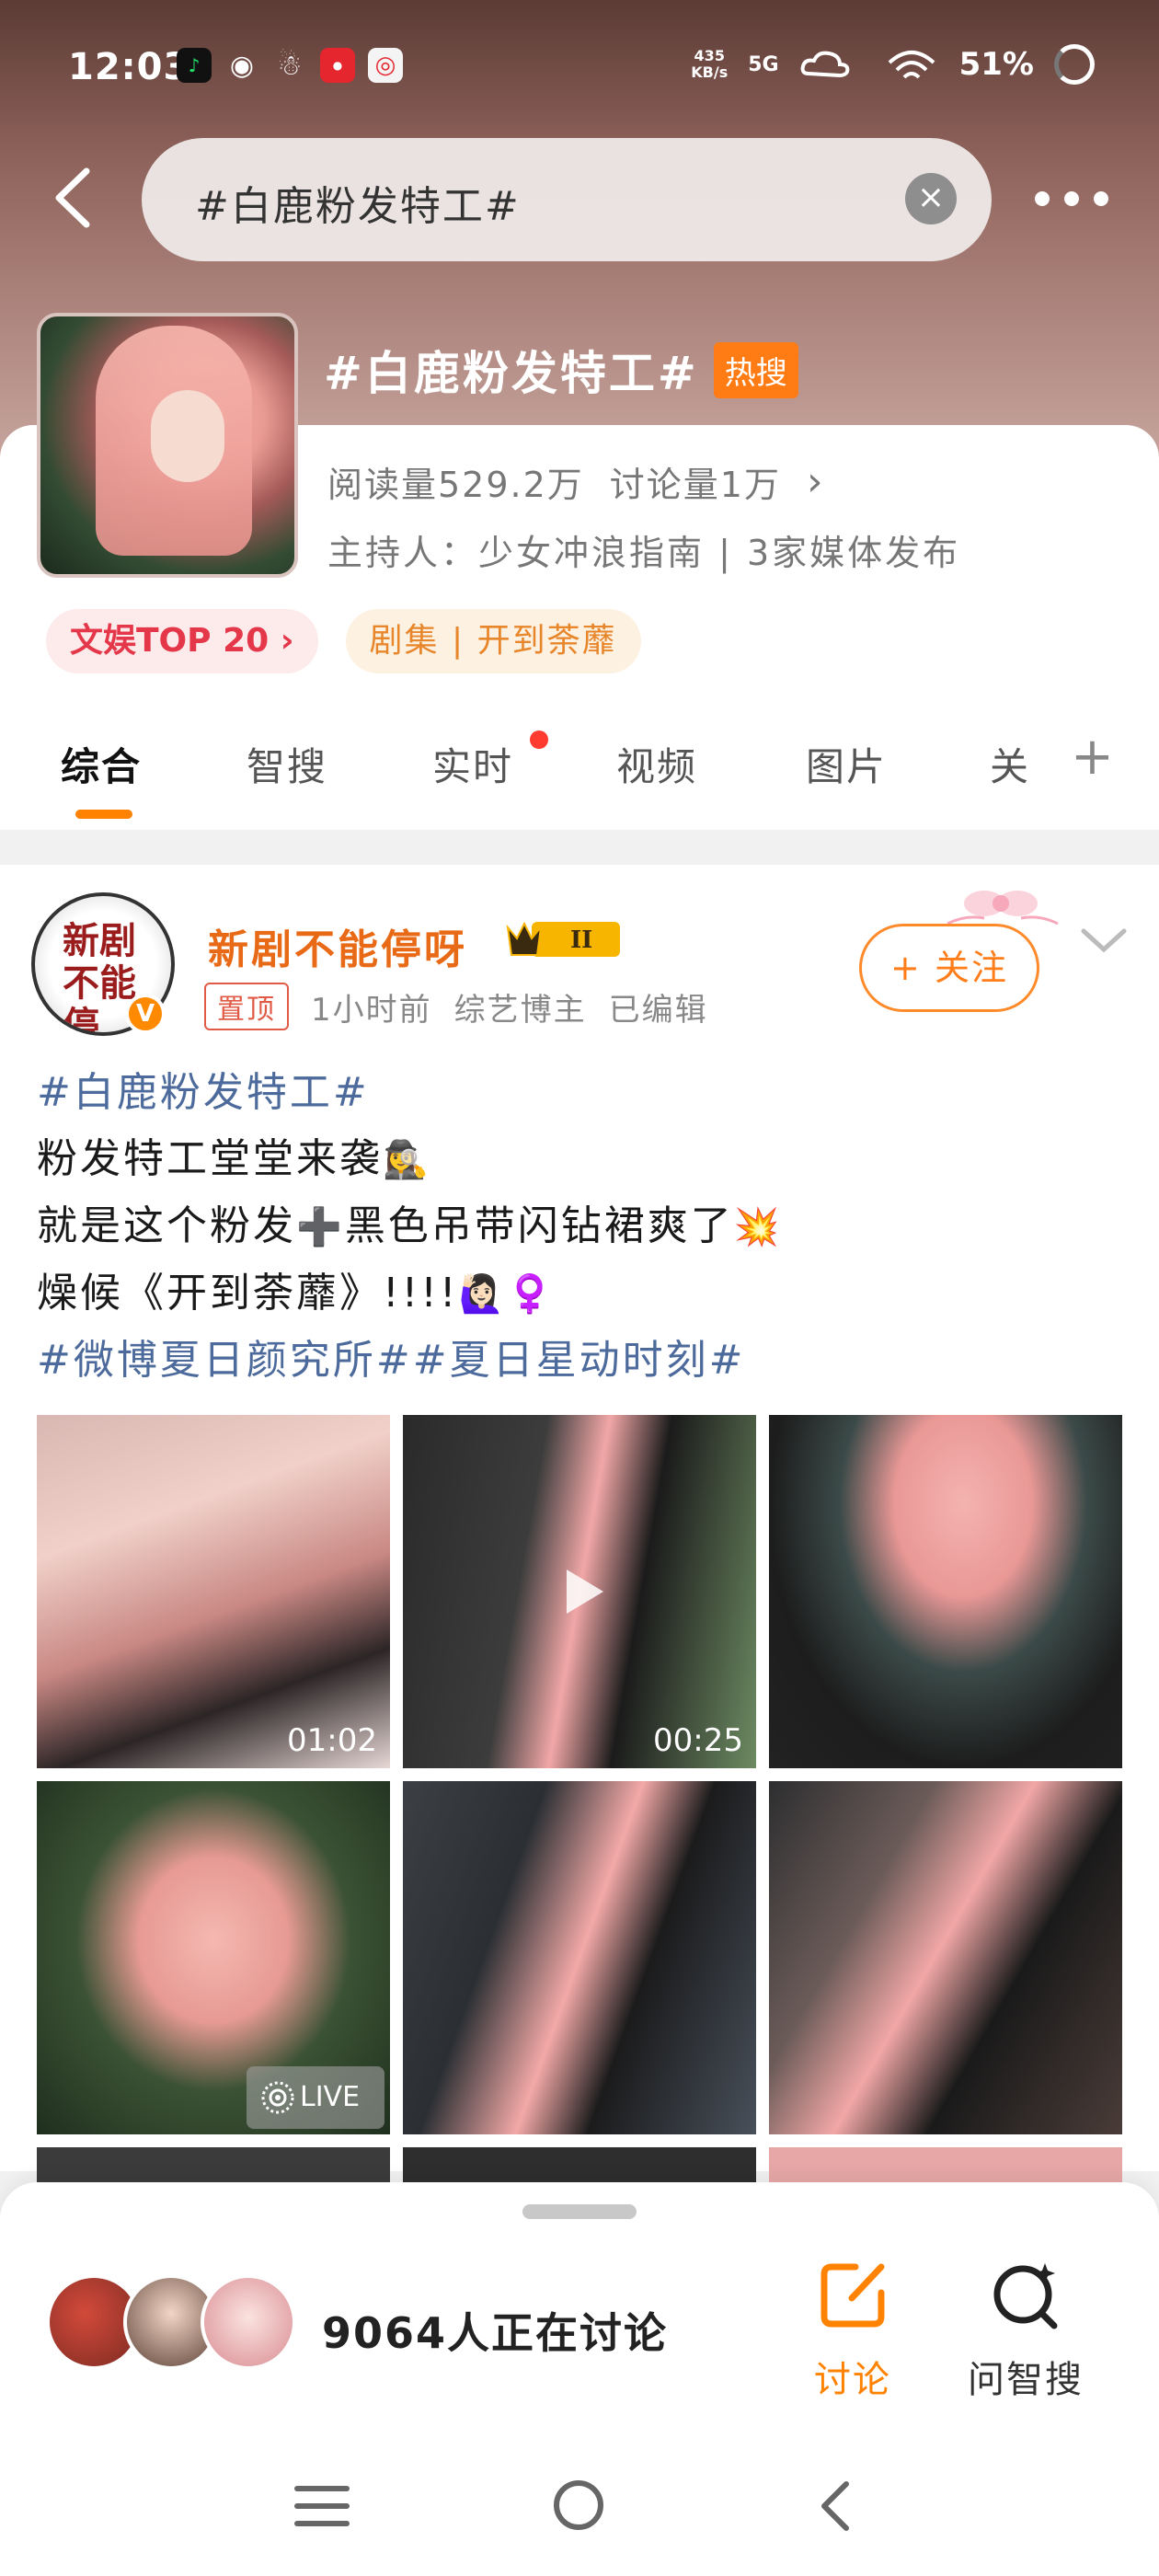  I want to click on post-text-line: 燥候《开到荼蘼》!!!!, so click(248, 1293).